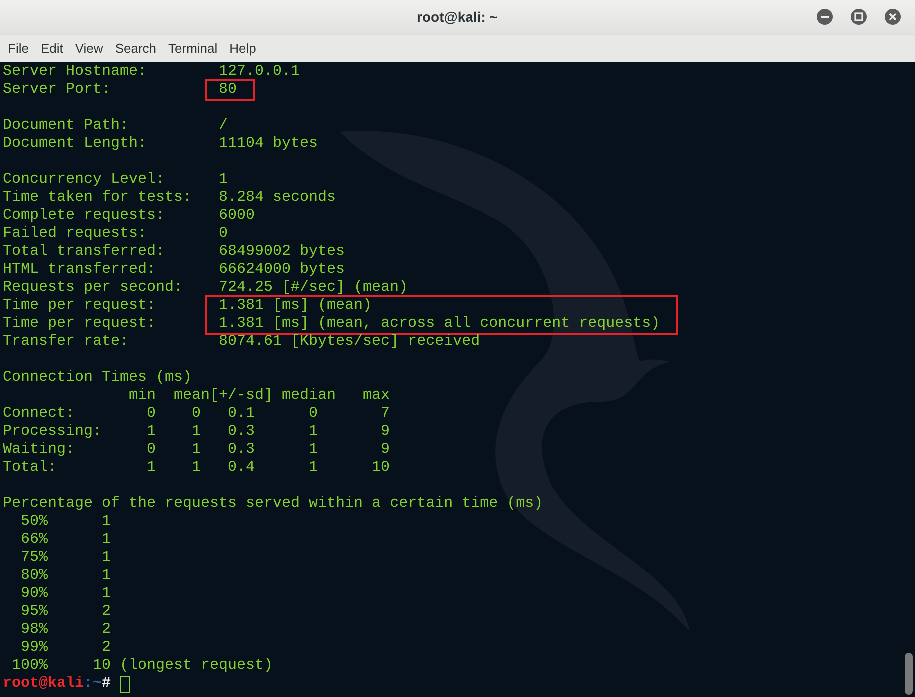 The width and height of the screenshot is (915, 697). I want to click on terminal-line: Percentage of the requests served within a certain time (ms), so click(273, 503).